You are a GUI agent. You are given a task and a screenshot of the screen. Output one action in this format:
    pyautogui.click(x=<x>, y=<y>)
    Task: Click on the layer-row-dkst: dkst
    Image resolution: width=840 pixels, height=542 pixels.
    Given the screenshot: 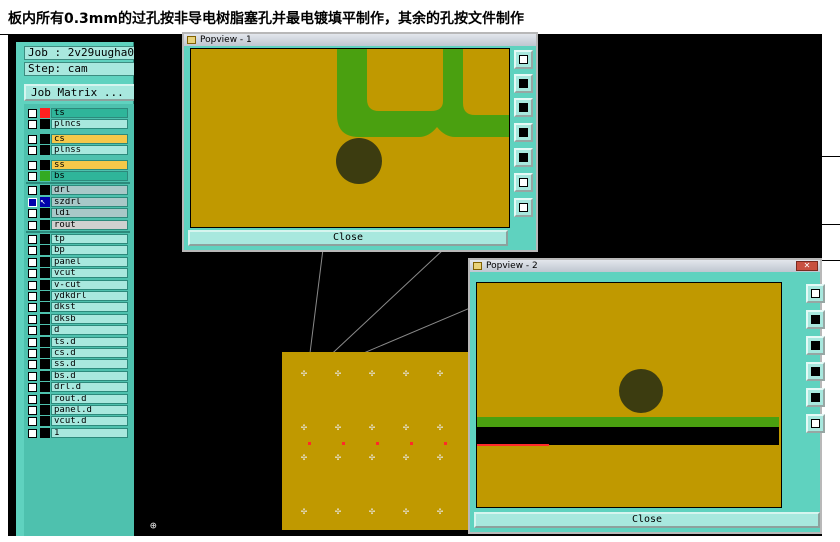 What is the action you would take?
    pyautogui.click(x=79, y=307)
    